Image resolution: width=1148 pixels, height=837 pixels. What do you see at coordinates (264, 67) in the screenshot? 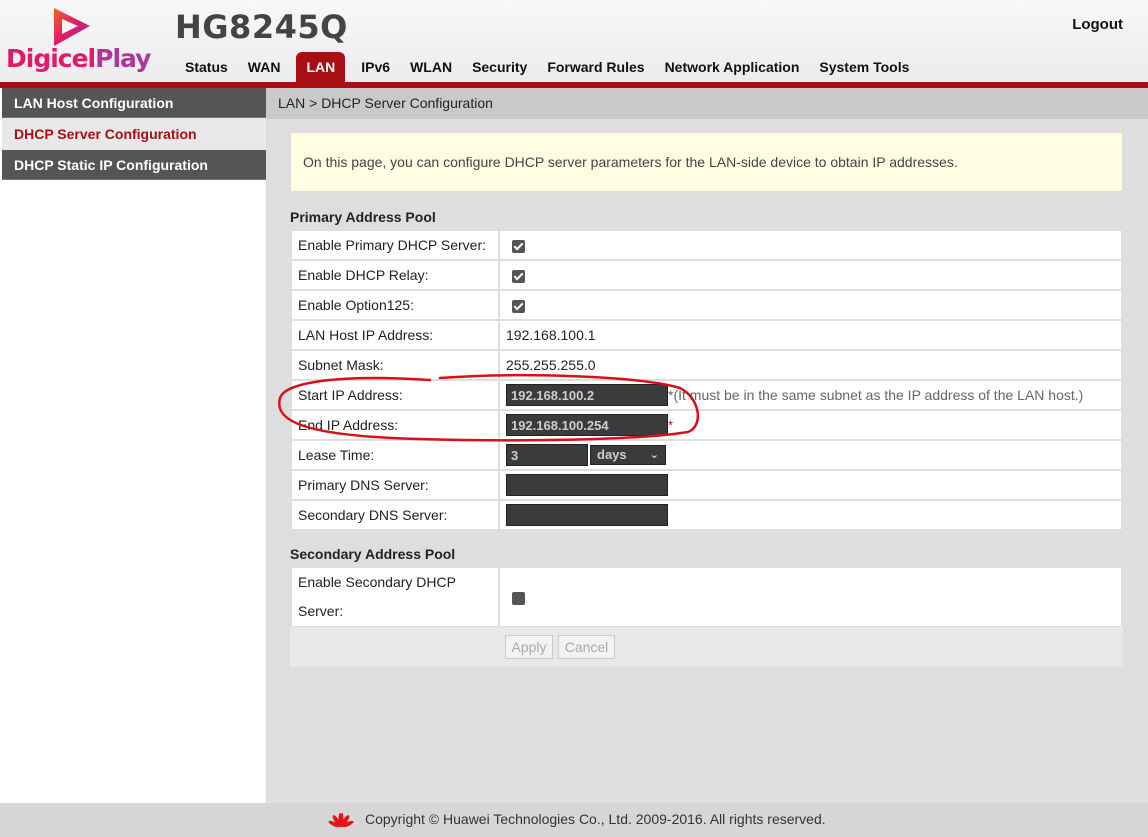
I see `nav-wan: WAN` at bounding box center [264, 67].